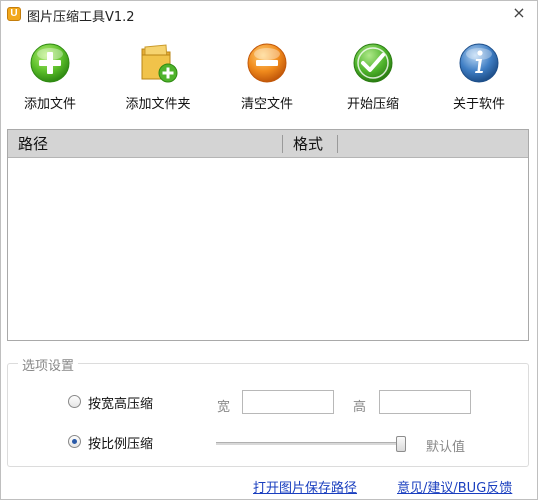 The height and width of the screenshot is (500, 538). Describe the element at coordinates (48, 364) in the screenshot. I see `options-group-title: 选项设置` at that location.